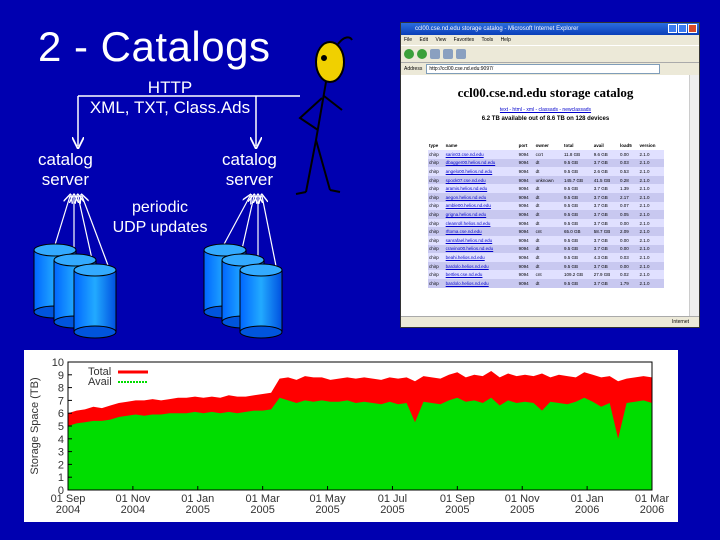  I want to click on table-cell-name: spock07.cse.nd.edu, so click(481, 180).